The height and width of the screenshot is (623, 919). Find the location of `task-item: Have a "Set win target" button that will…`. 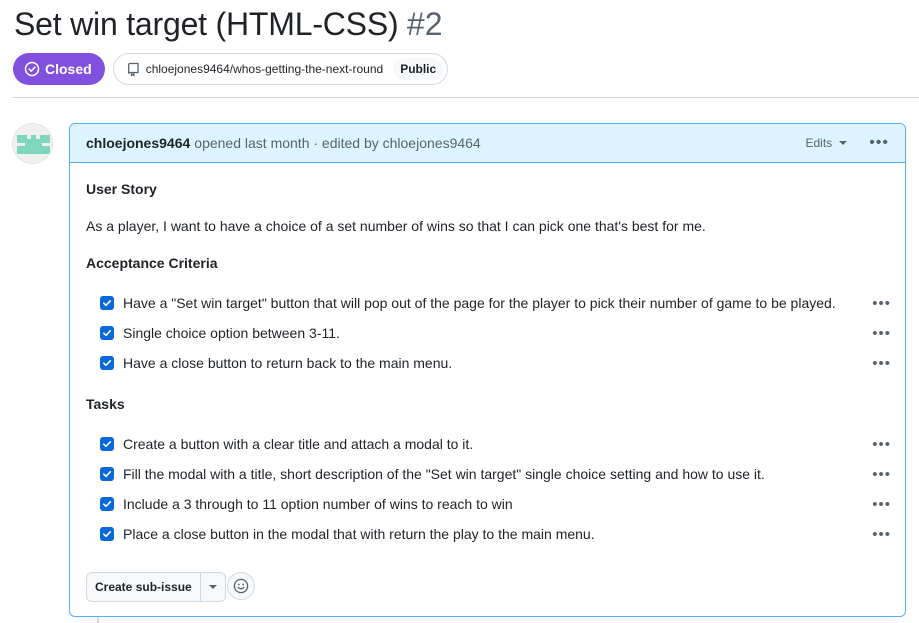

task-item: Have a "Set win target" button that will… is located at coordinates (495, 303).